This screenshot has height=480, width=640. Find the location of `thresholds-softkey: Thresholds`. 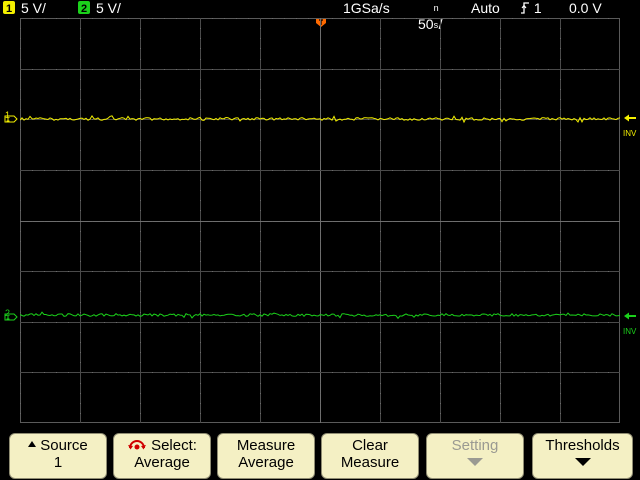

thresholds-softkey: Thresholds is located at coordinates (582, 456).